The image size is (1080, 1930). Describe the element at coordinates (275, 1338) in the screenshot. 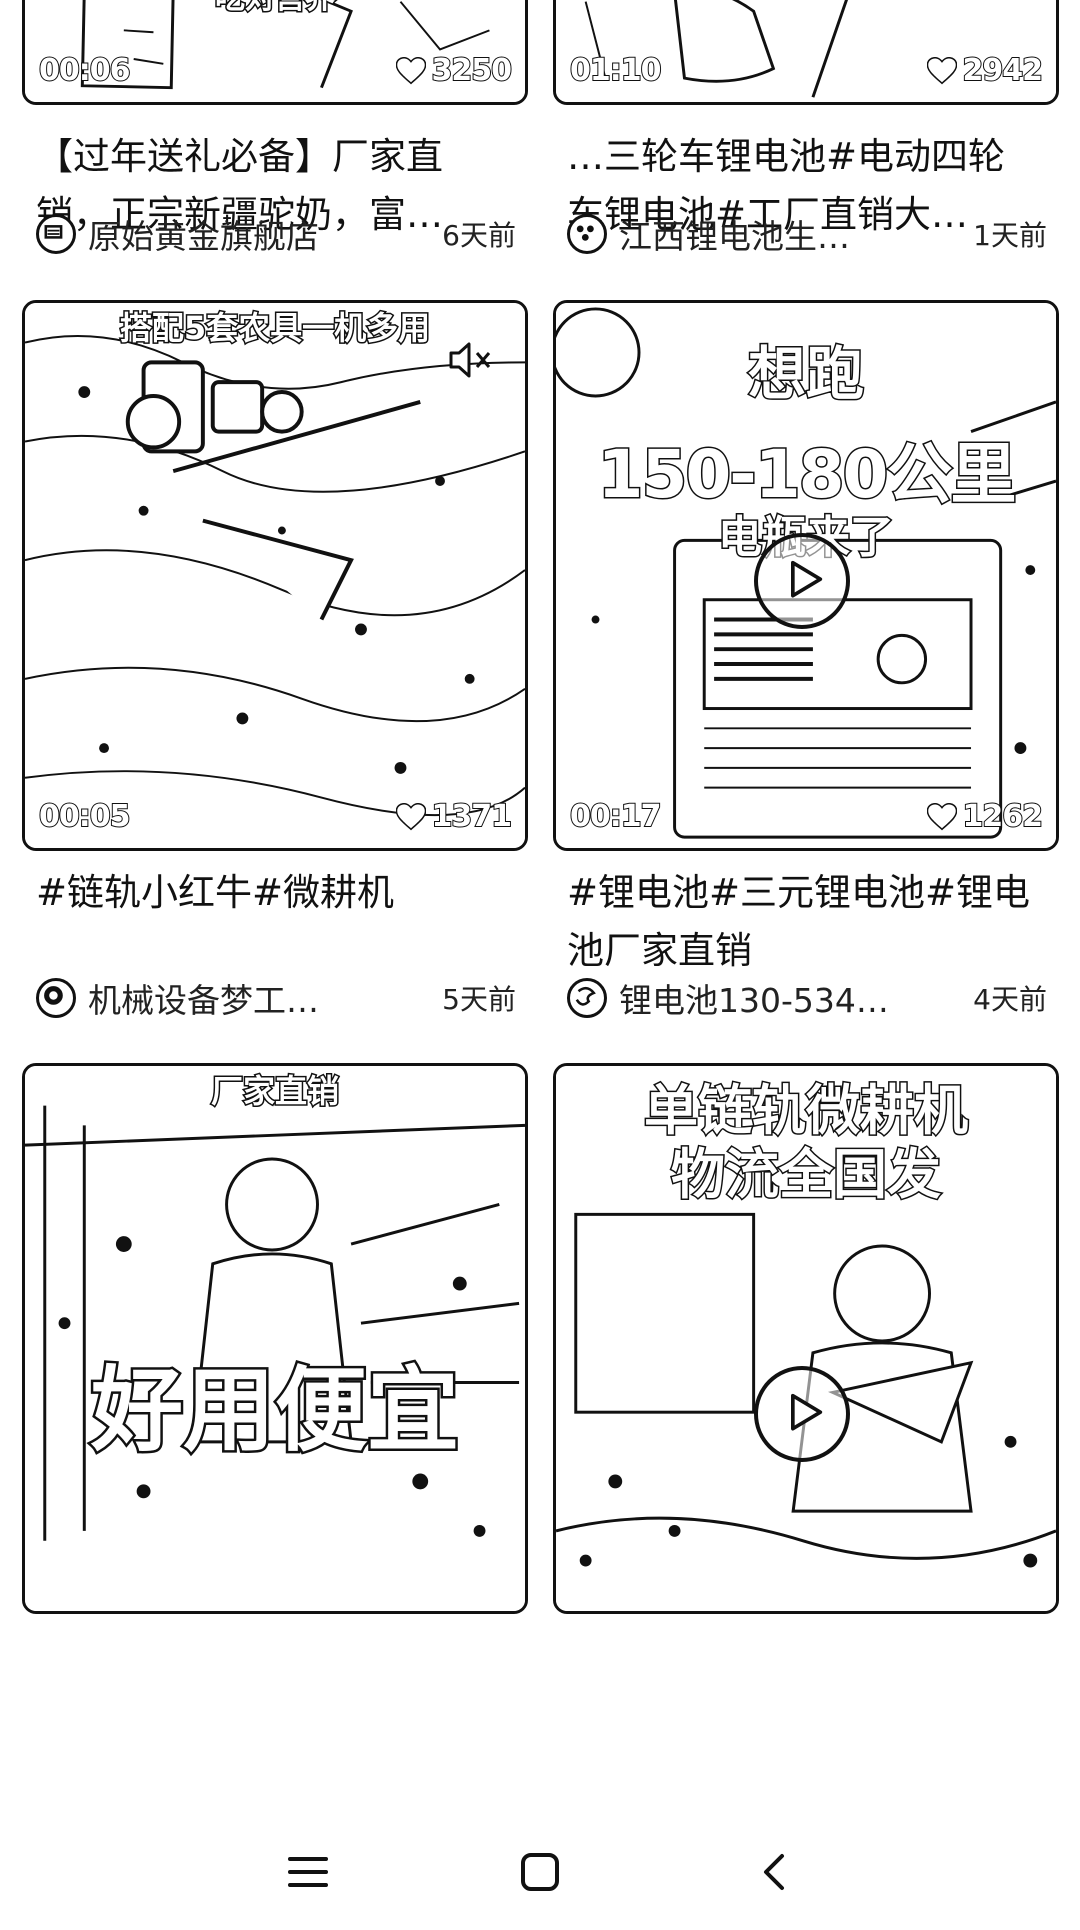

I see `video-thumbnail: 厂家直销 好用便宜` at that location.